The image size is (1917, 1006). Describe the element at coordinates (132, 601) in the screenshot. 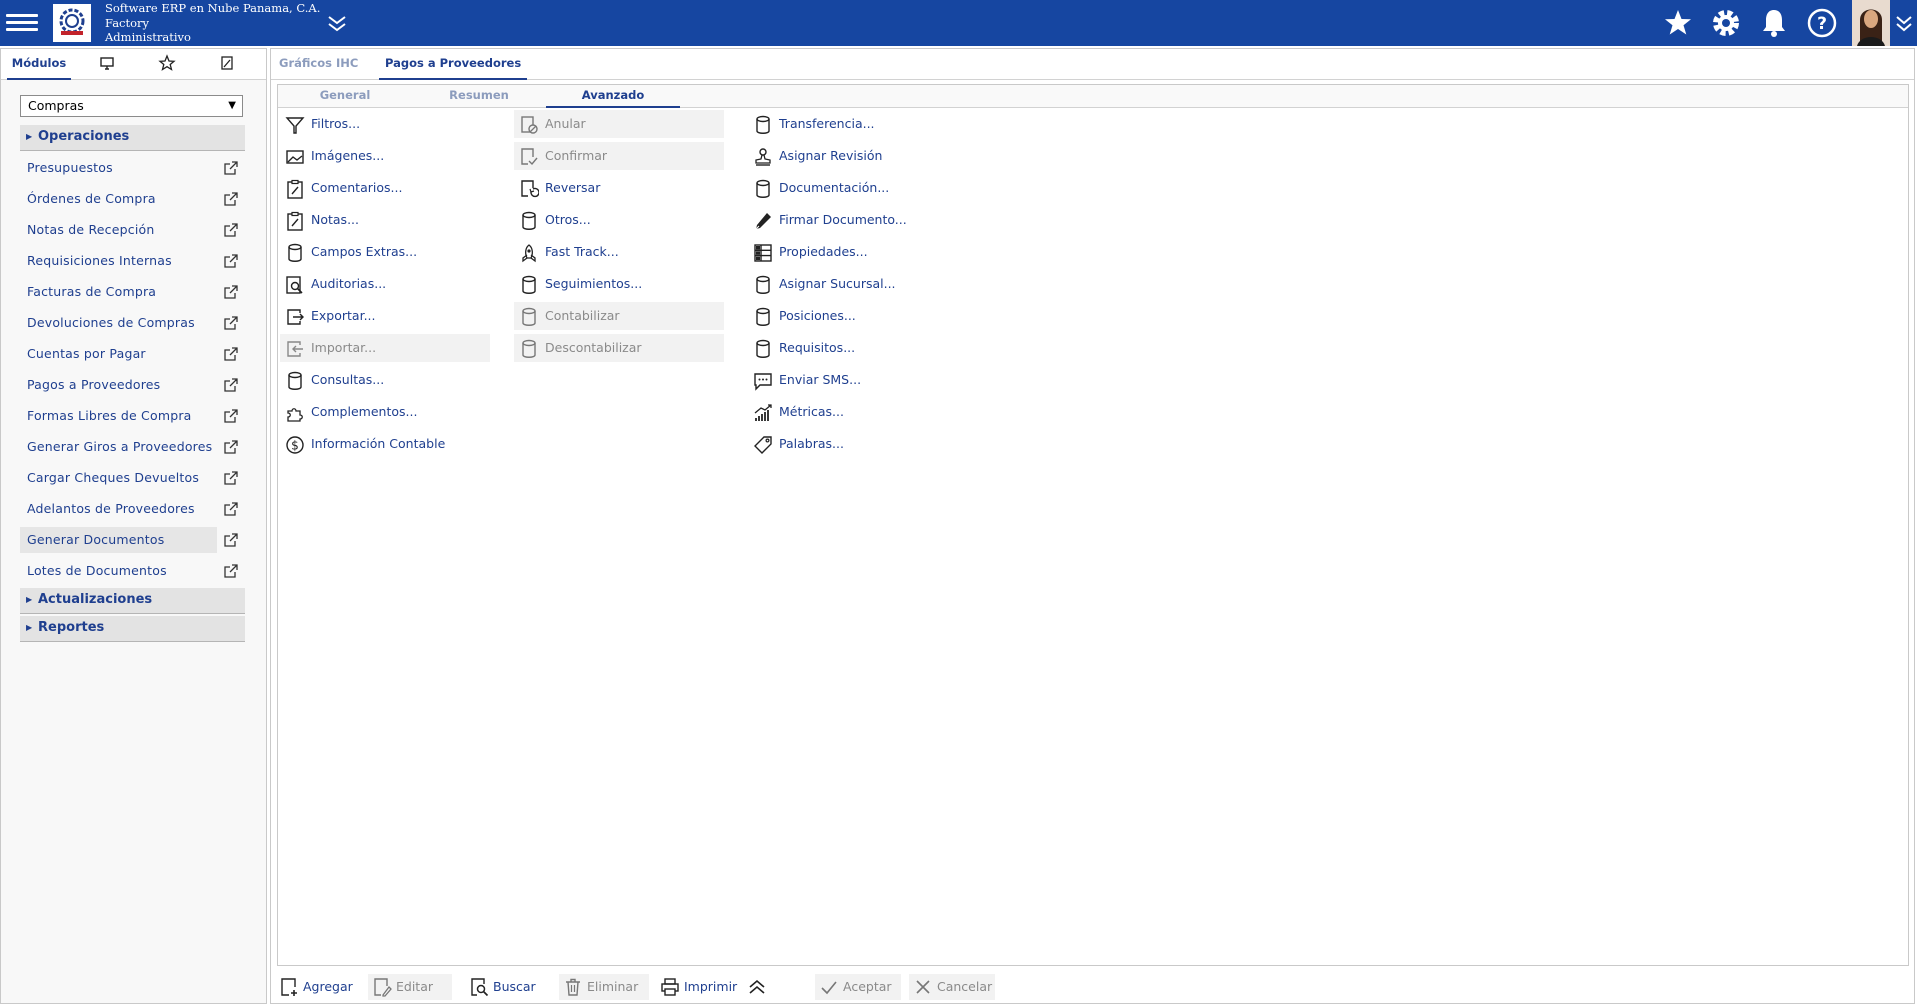

I see `section-actualizaciones: ▶ Actualizaciones` at that location.